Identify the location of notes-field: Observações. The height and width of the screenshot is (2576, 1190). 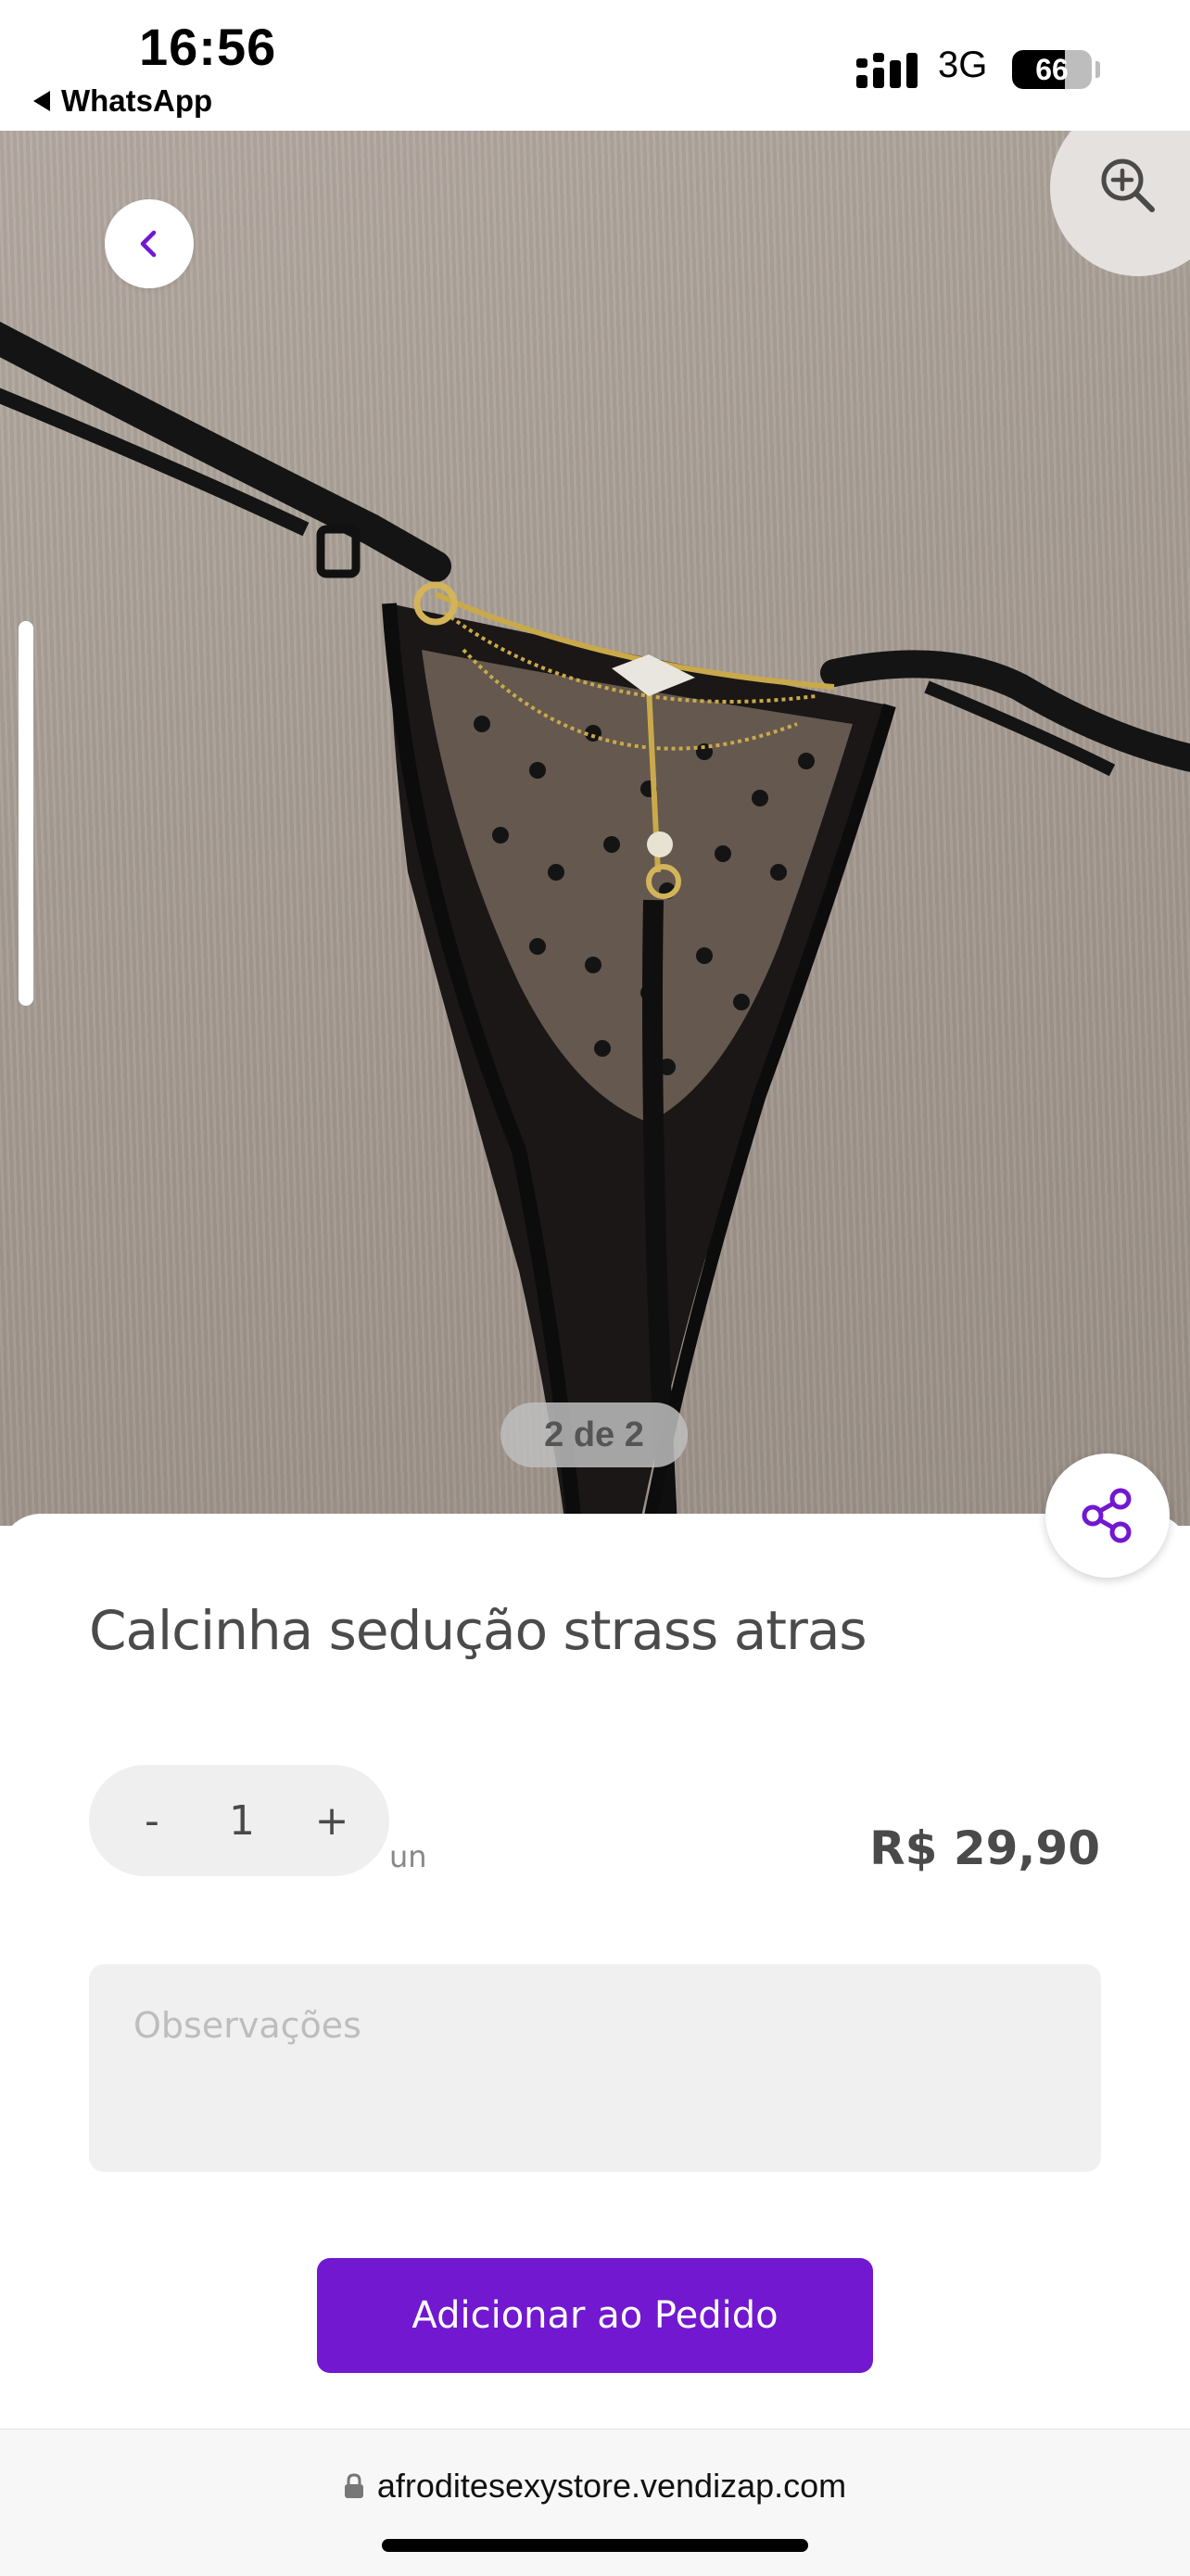
(595, 2068).